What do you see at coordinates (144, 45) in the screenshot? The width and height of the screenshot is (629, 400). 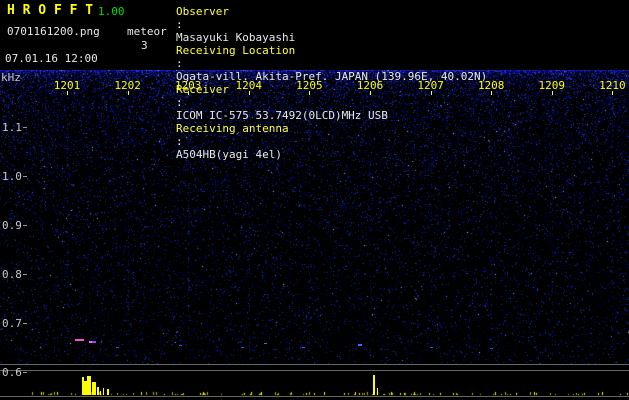 I see `meteor-count: 3` at bounding box center [144, 45].